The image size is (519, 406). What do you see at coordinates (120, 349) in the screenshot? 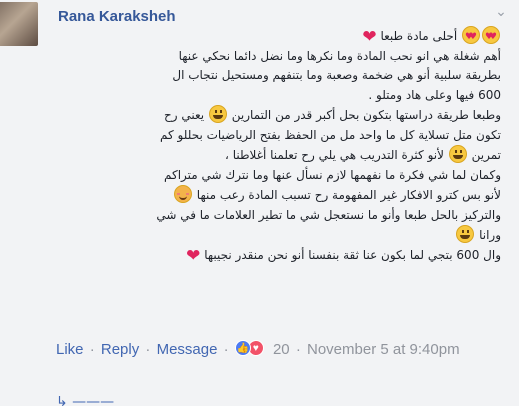
I see `reply-button: Reply` at bounding box center [120, 349].